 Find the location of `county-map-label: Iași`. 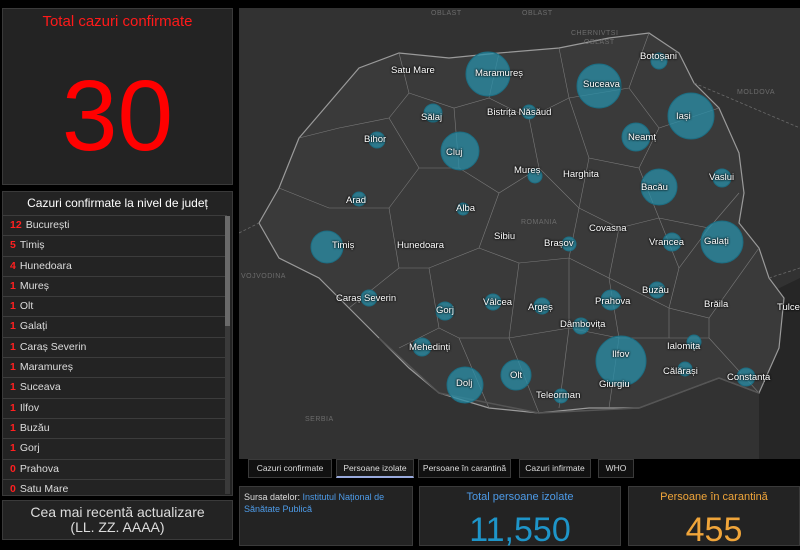

county-map-label: Iași is located at coordinates (683, 116).